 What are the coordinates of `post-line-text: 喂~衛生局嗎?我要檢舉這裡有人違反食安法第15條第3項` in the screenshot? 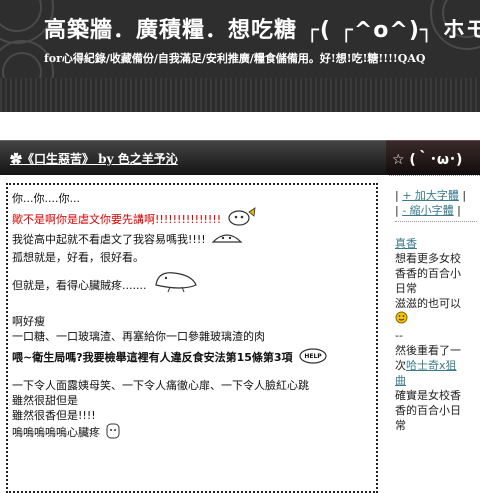 It's located at (152, 357).